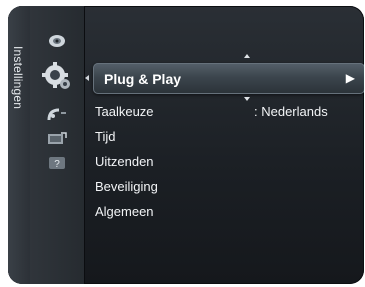 The height and width of the screenshot is (287, 365). Describe the element at coordinates (57, 115) in the screenshot. I see `satellite-icon` at that location.